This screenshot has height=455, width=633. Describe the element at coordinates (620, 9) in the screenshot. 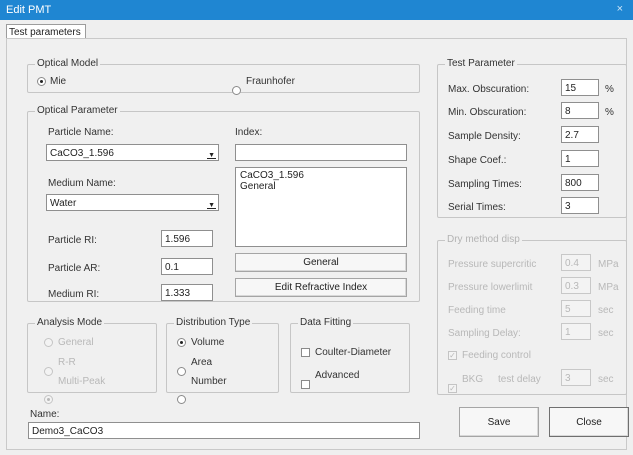

I see `close-icon: ×` at that location.